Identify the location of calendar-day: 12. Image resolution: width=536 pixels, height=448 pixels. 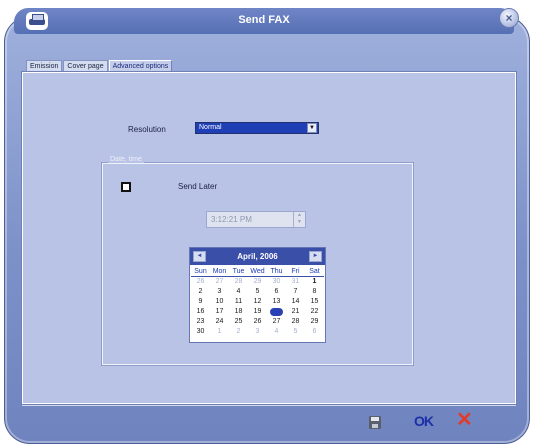
(257, 302).